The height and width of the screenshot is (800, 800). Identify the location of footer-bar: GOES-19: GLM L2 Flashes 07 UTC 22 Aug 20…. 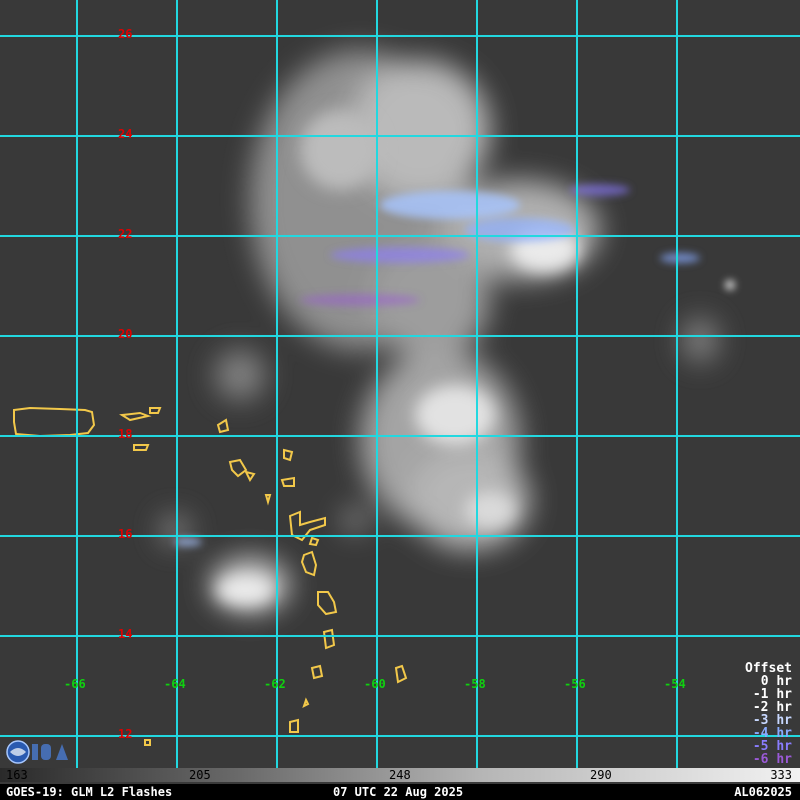
(400, 792).